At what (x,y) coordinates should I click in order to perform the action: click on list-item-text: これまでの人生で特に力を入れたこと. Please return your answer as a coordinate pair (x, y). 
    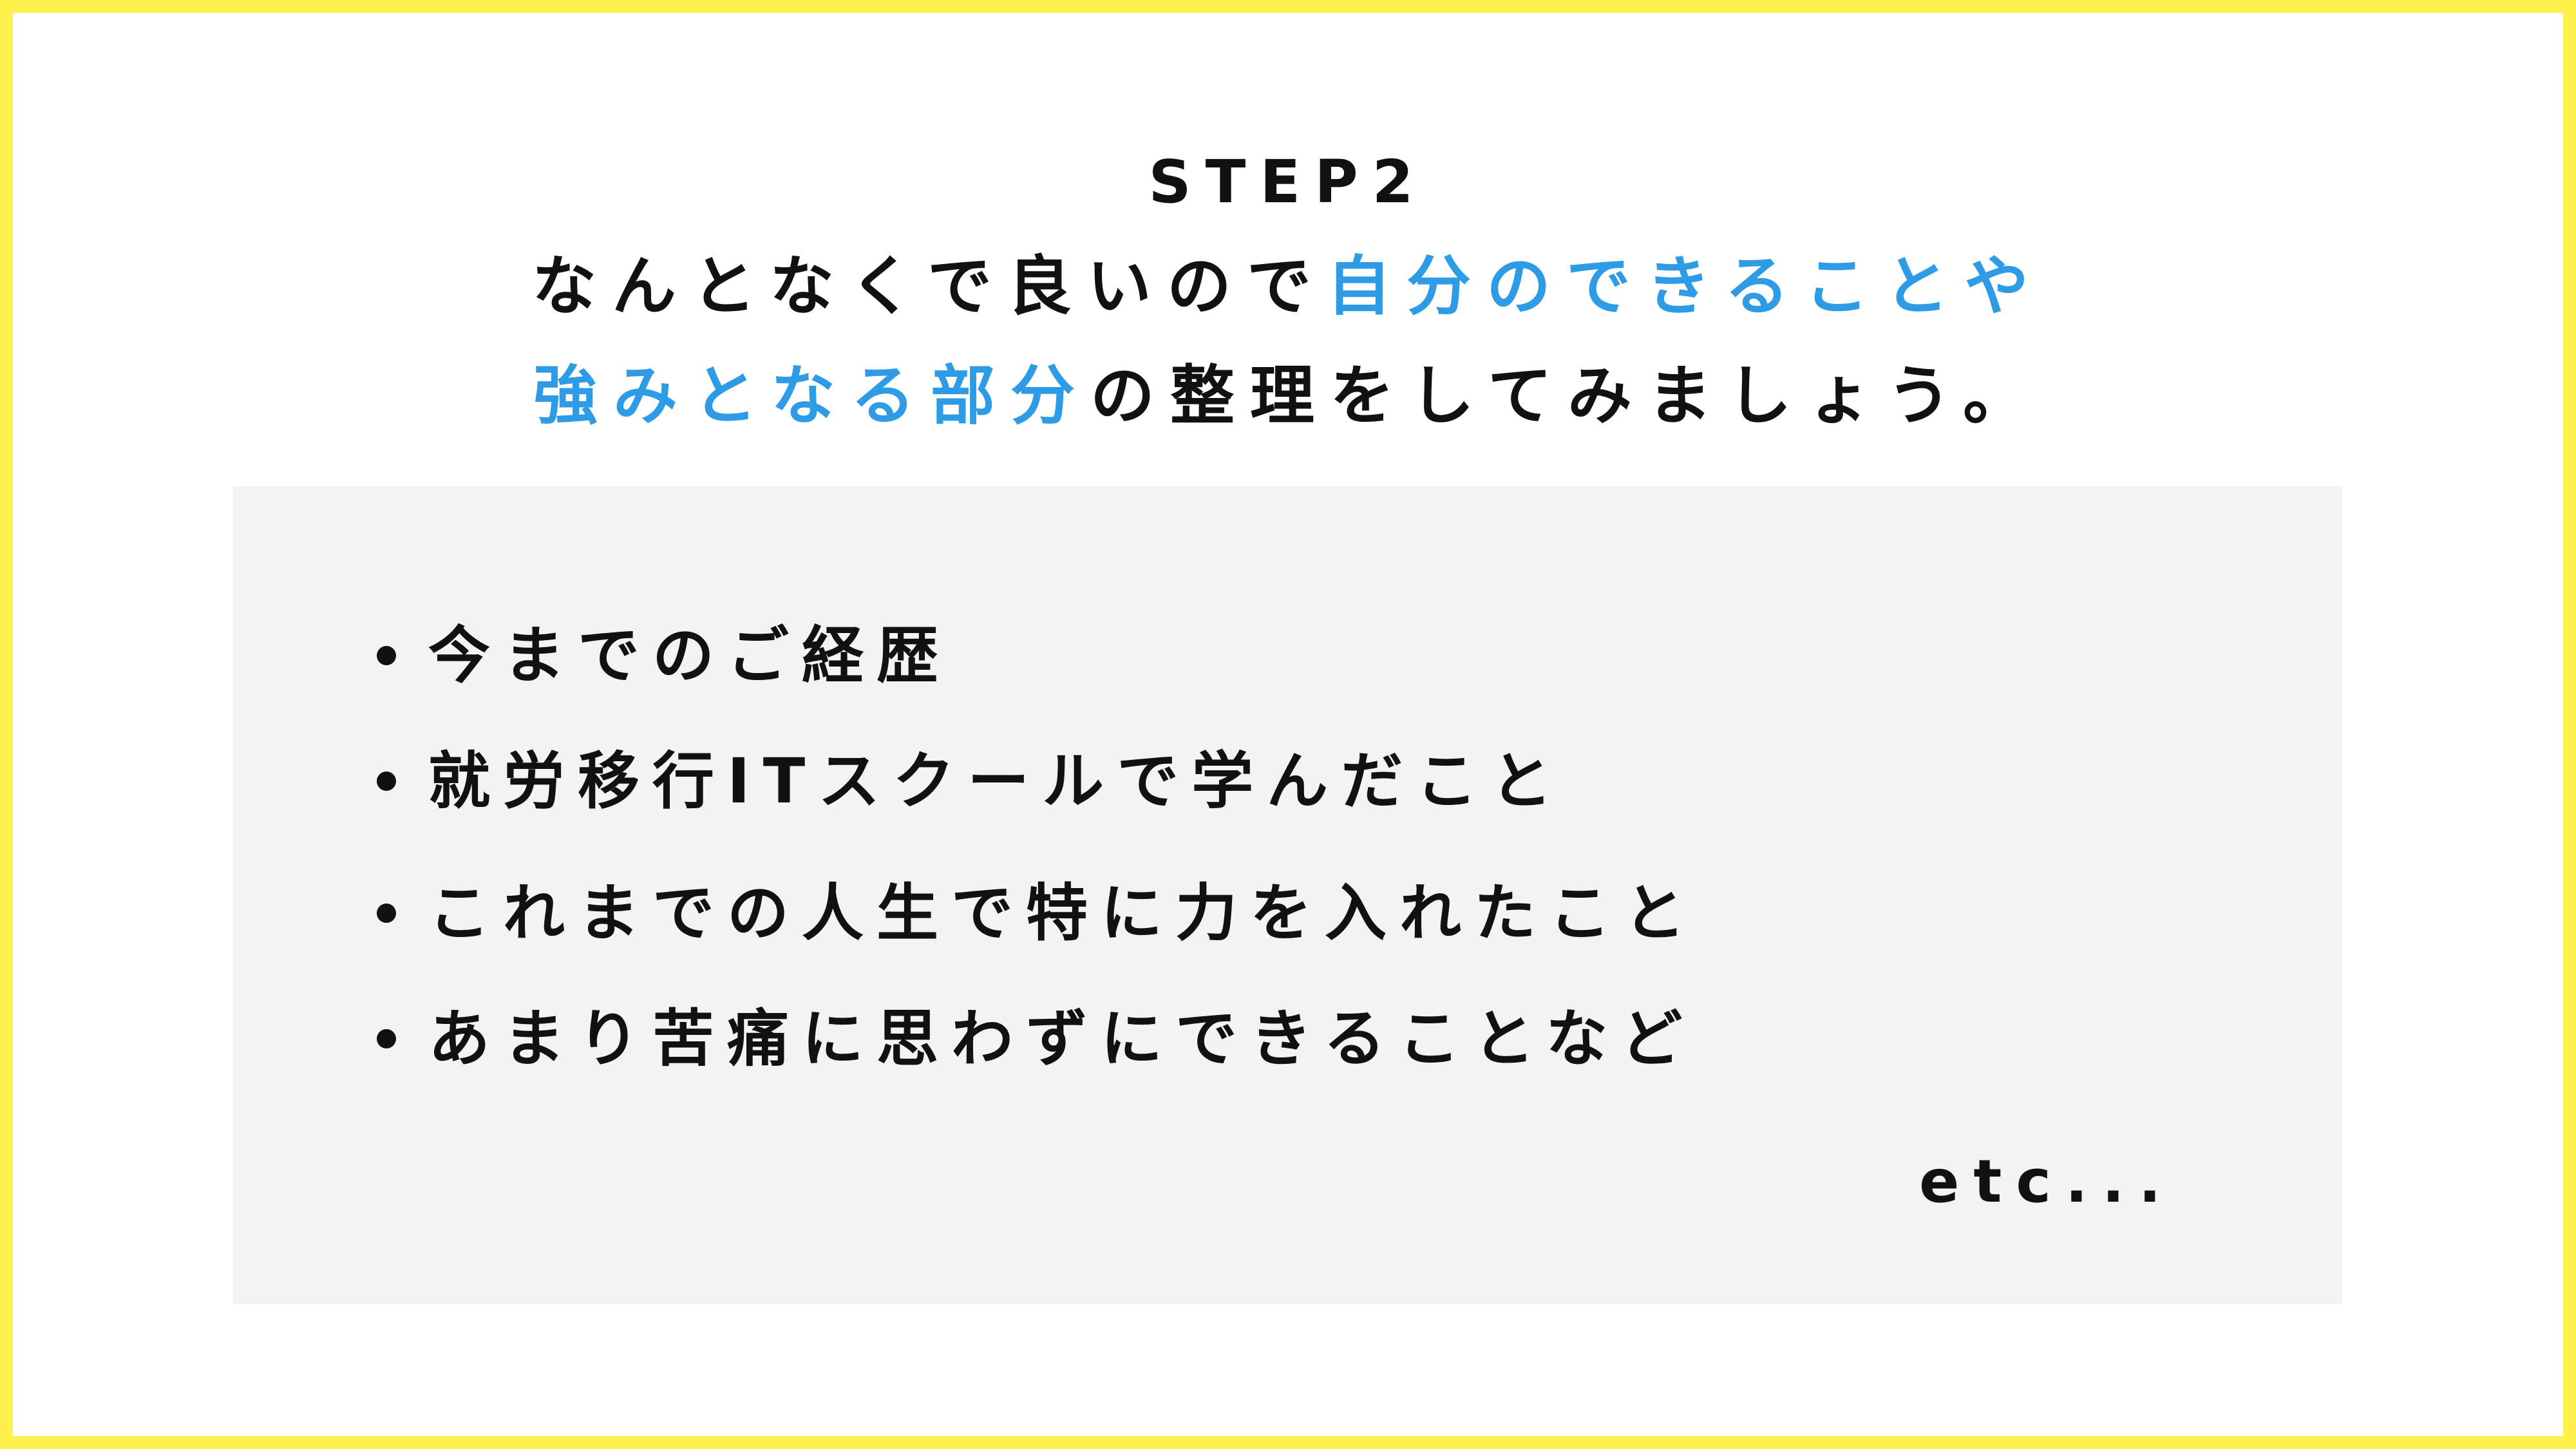
    Looking at the image, I should click on (1063, 913).